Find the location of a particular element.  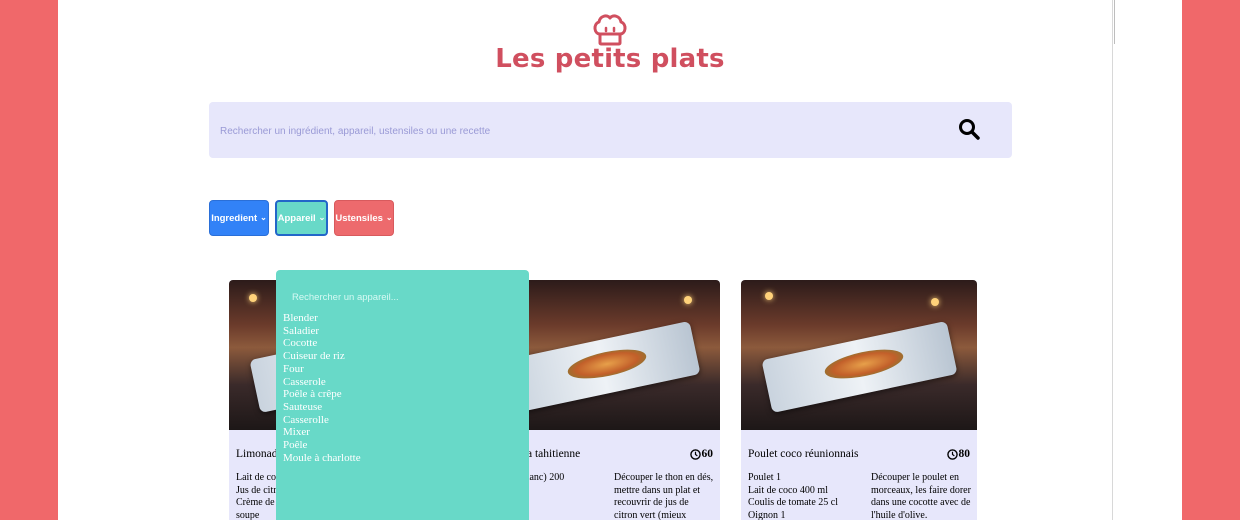

recipe-time-value: 60 is located at coordinates (707, 454).